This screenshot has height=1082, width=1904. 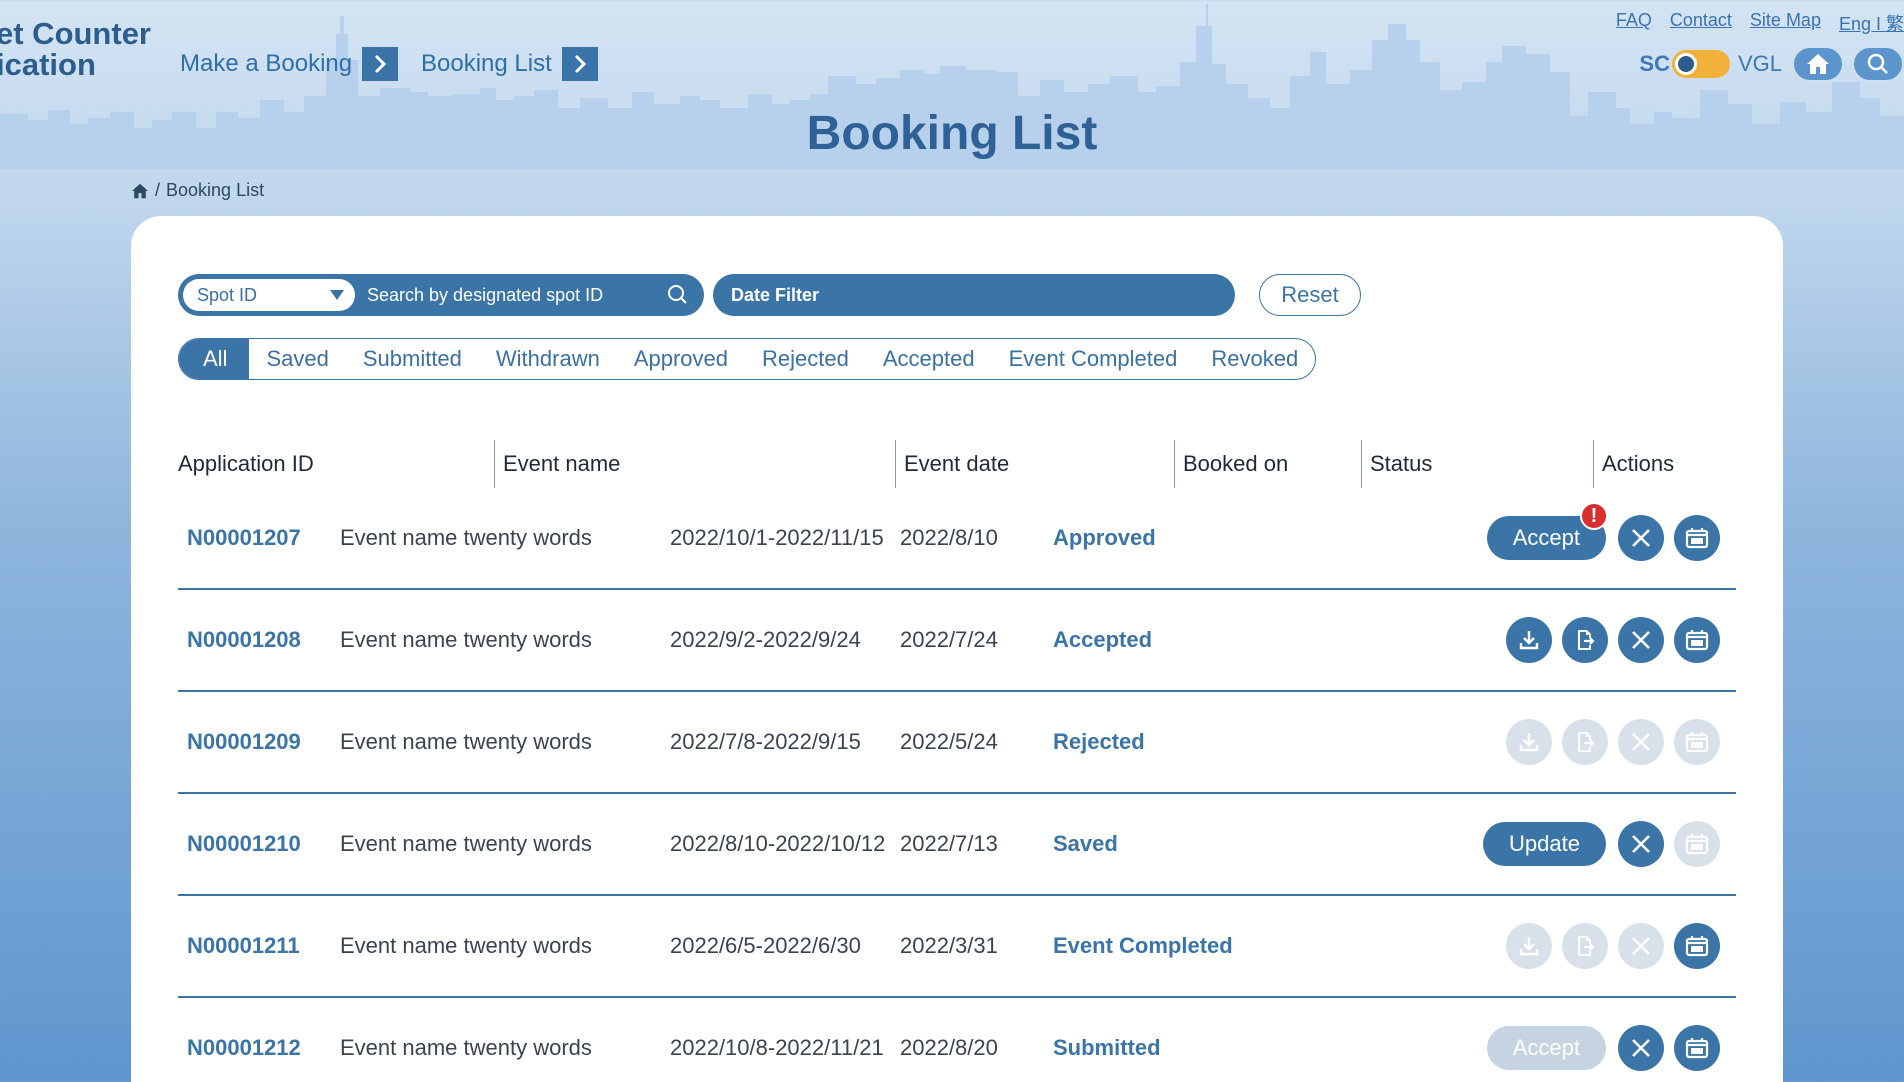 What do you see at coordinates (1818, 64) in the screenshot?
I see `home-button` at bounding box center [1818, 64].